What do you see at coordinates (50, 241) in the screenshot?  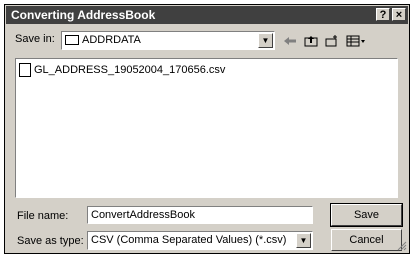 I see `save-as-type-label: Save as type:` at bounding box center [50, 241].